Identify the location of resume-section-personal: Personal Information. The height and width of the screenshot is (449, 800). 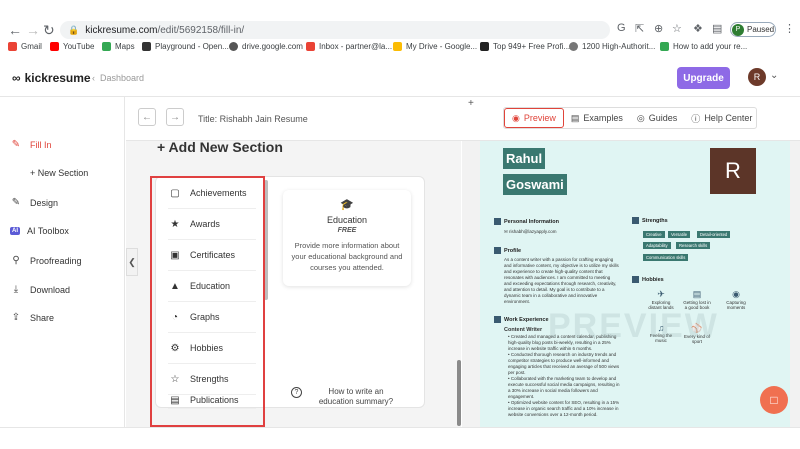
(526, 221).